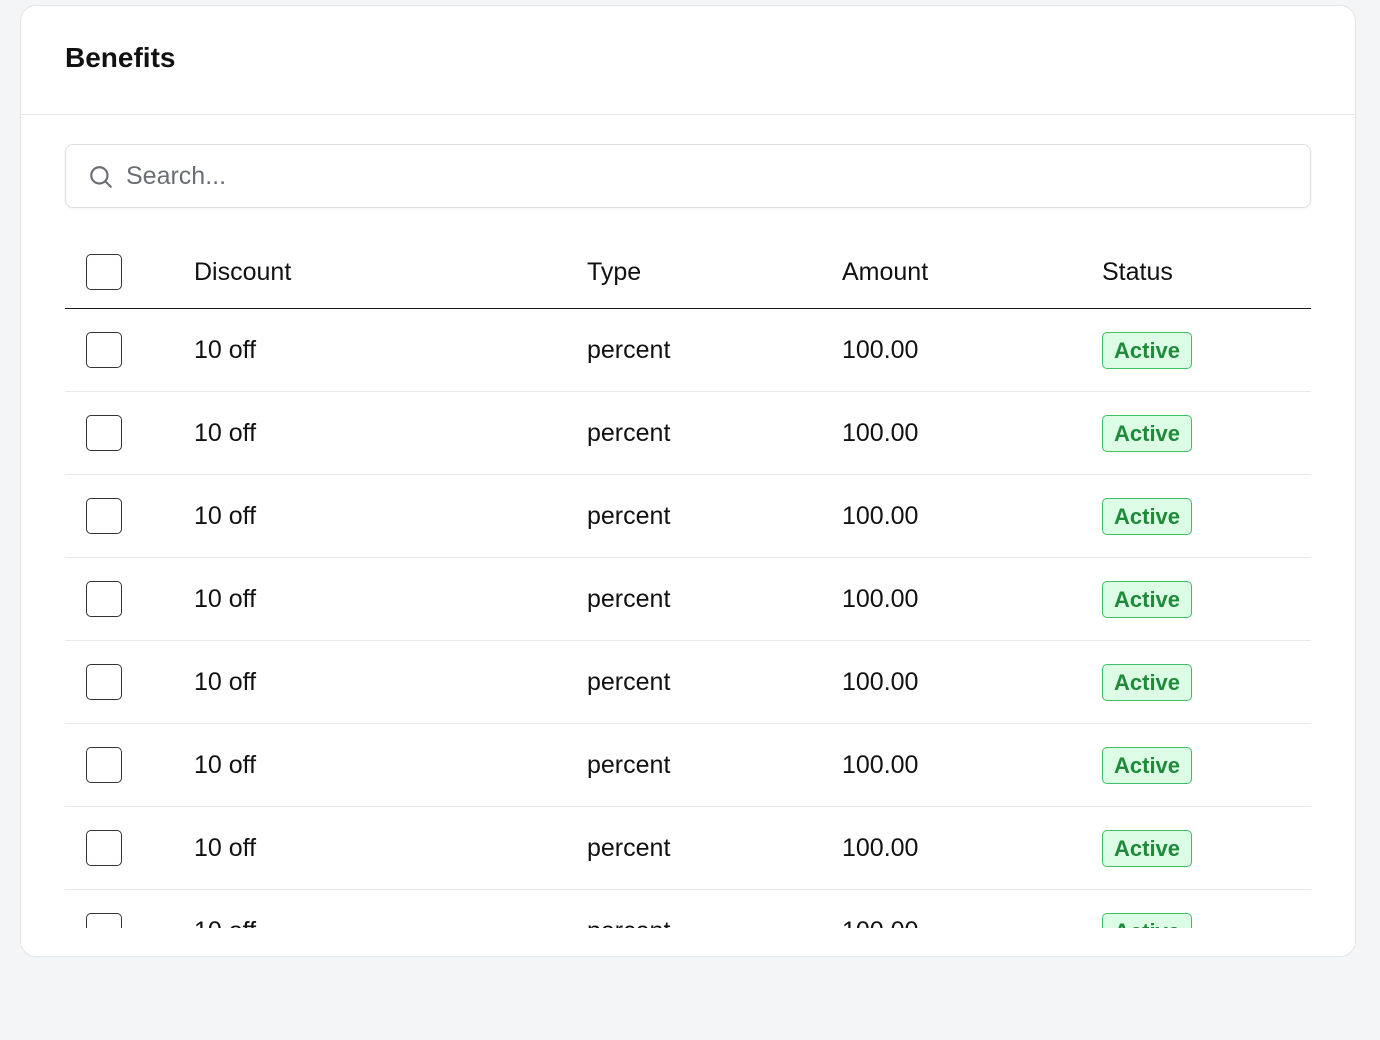 This screenshot has width=1380, height=1040. Describe the element at coordinates (676, 176) in the screenshot. I see `search-input` at that location.